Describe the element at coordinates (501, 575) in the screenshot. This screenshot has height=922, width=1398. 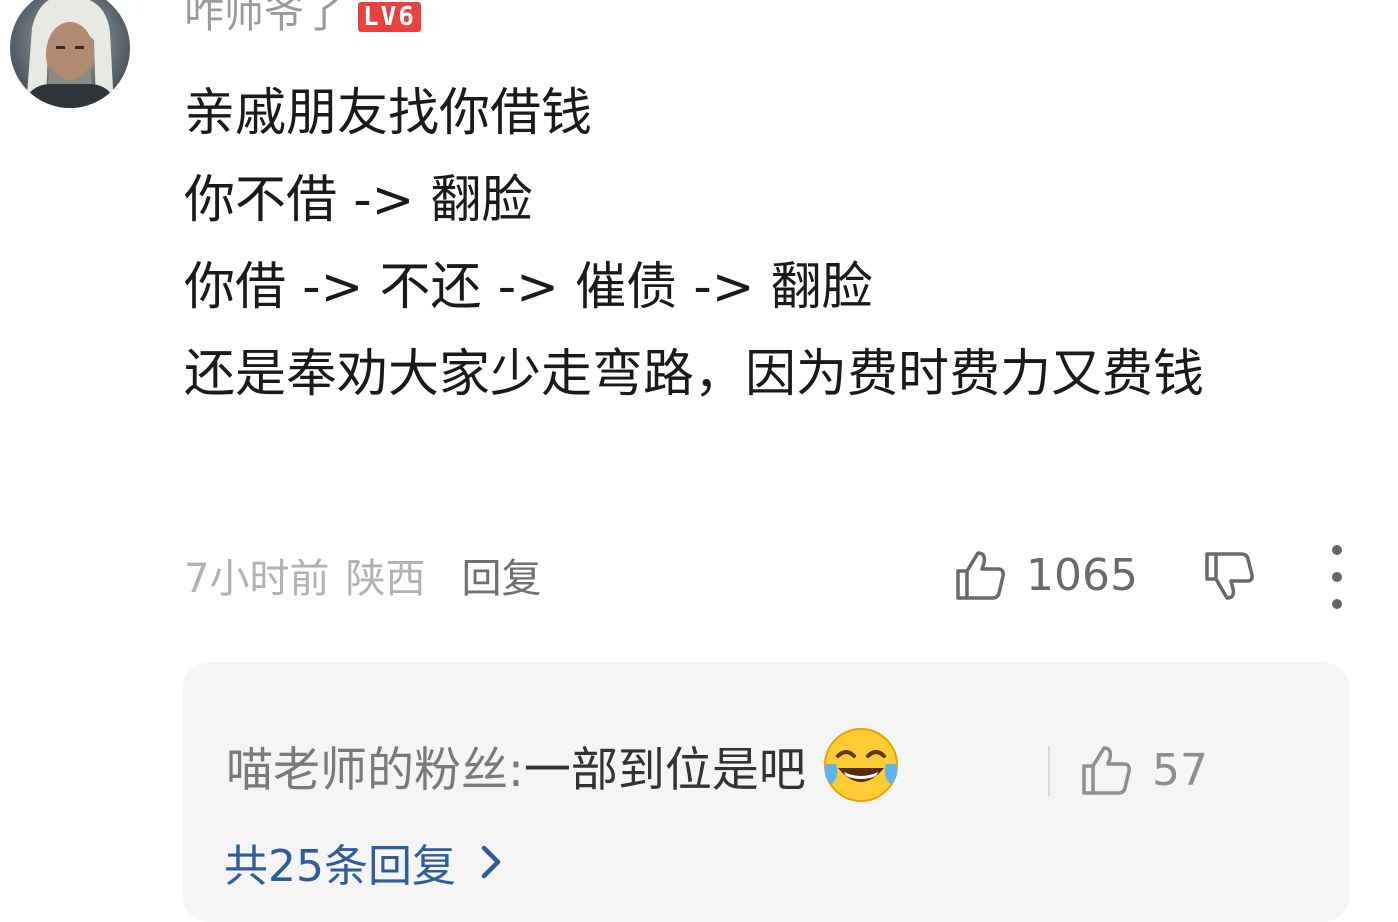
I see `reply-button: 回复` at that location.